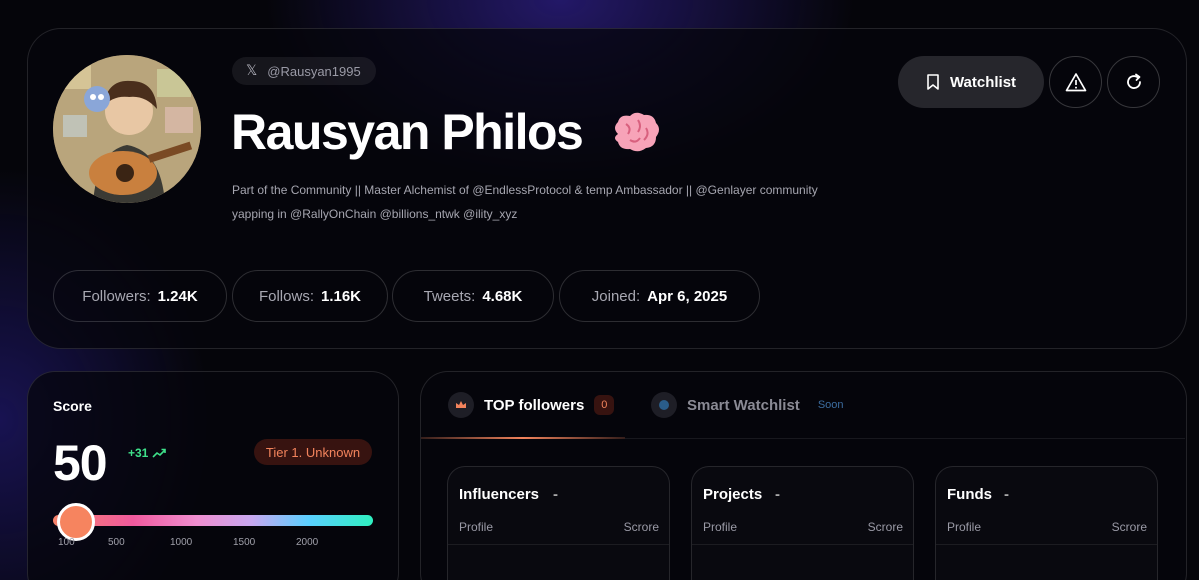  I want to click on refresh-button, so click(1133, 82).